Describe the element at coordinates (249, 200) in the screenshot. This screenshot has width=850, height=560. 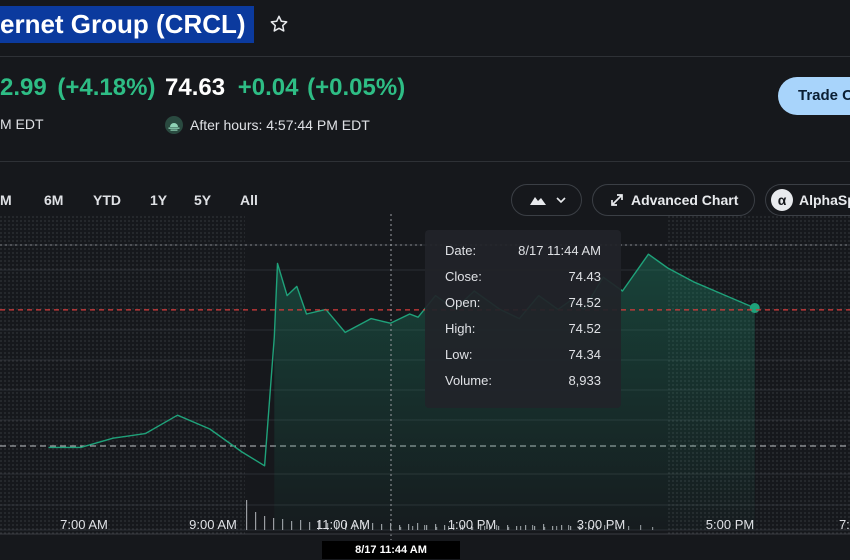
I see `tab-range-all: All` at that location.